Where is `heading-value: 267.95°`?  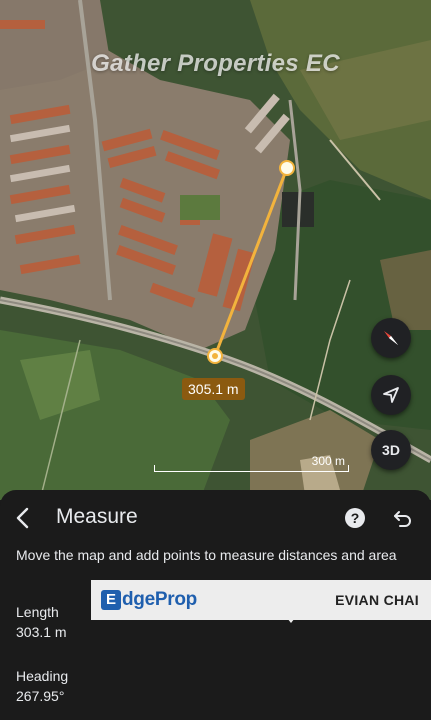 heading-value: 267.95° is located at coordinates (40, 696).